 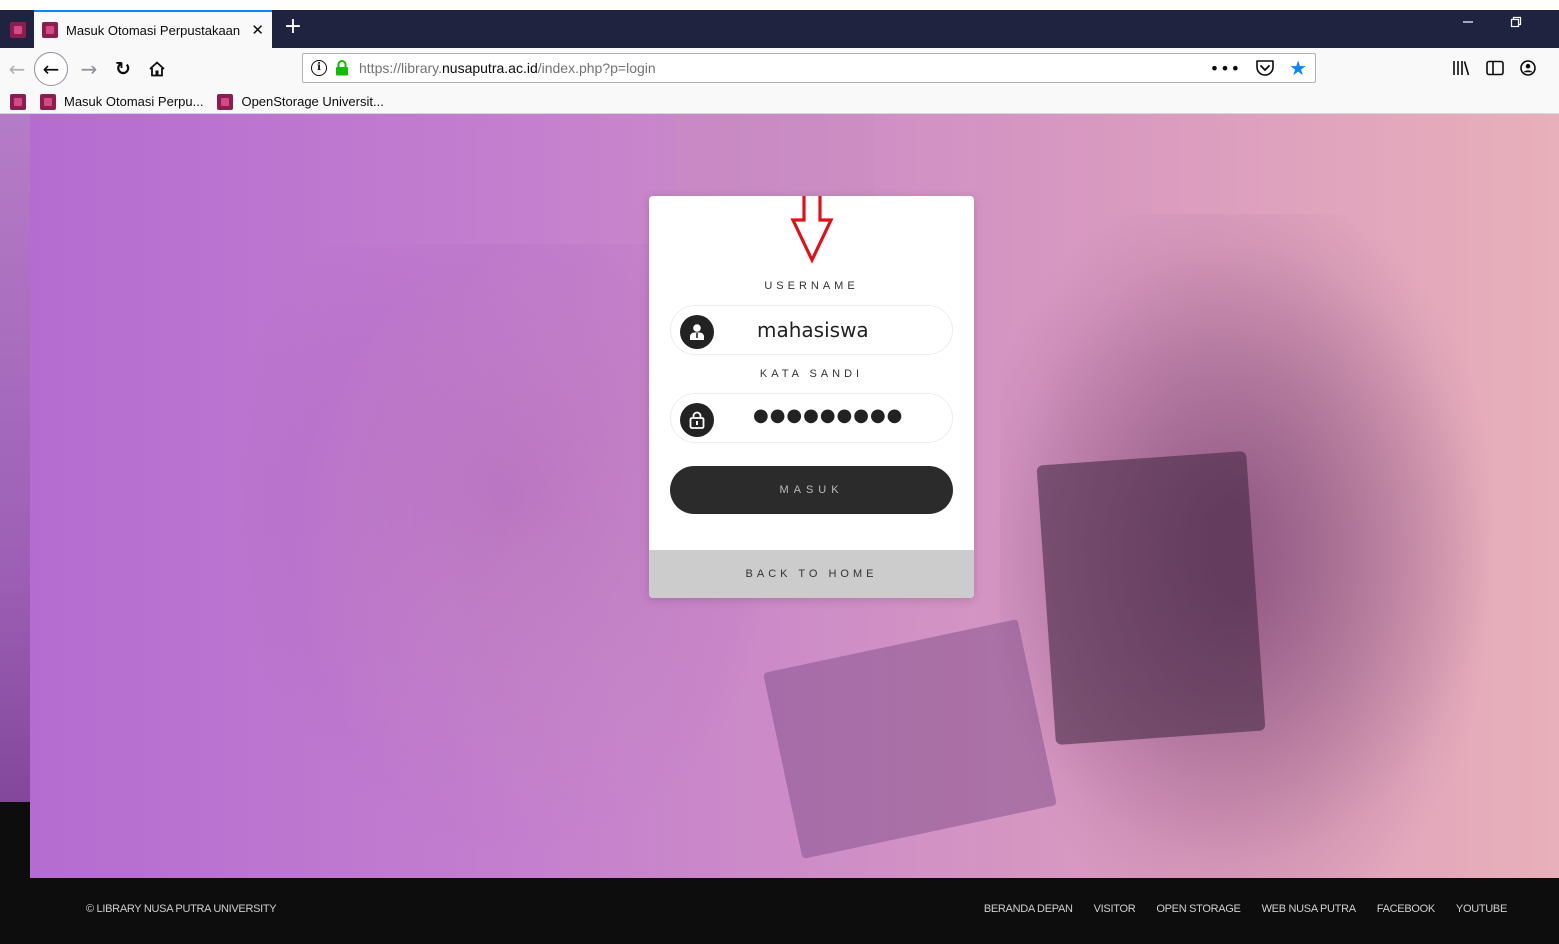 I want to click on account-icon, so click(x=1528, y=68).